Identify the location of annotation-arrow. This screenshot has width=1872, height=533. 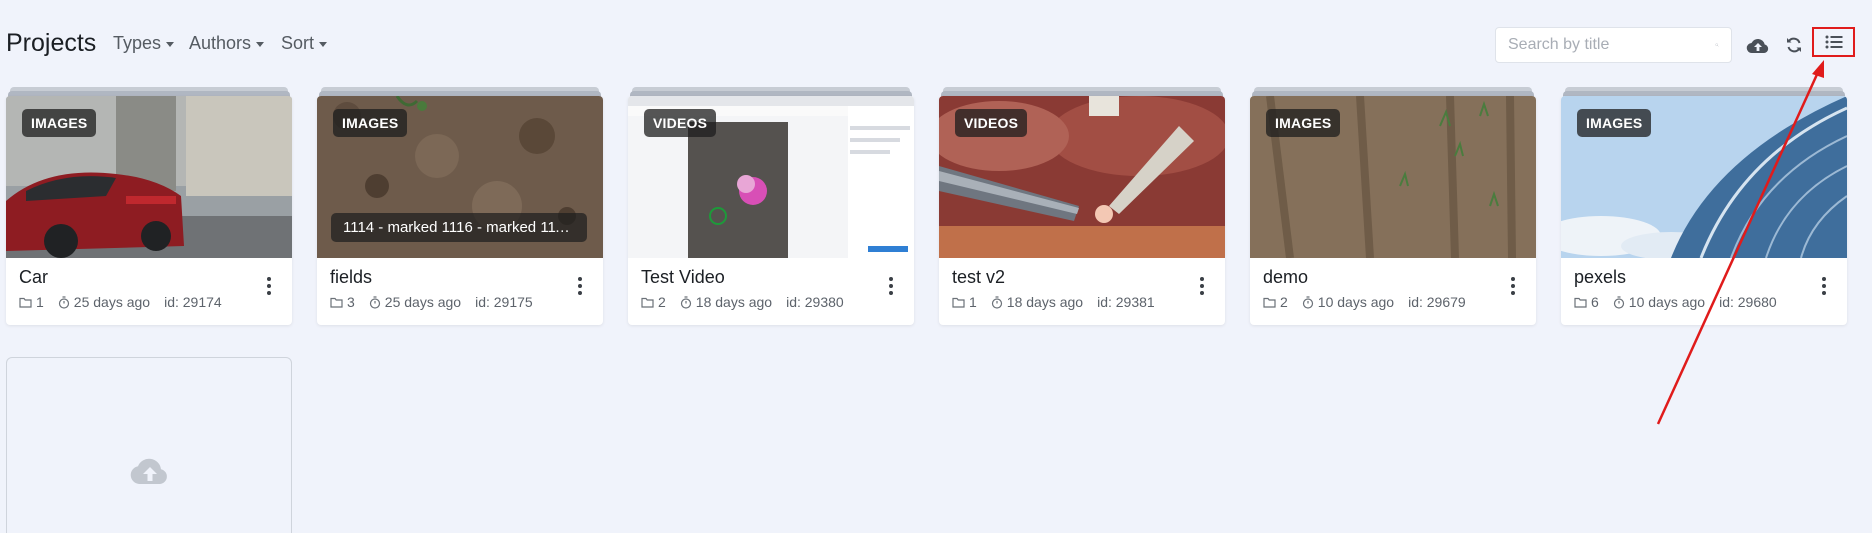
(1740, 242).